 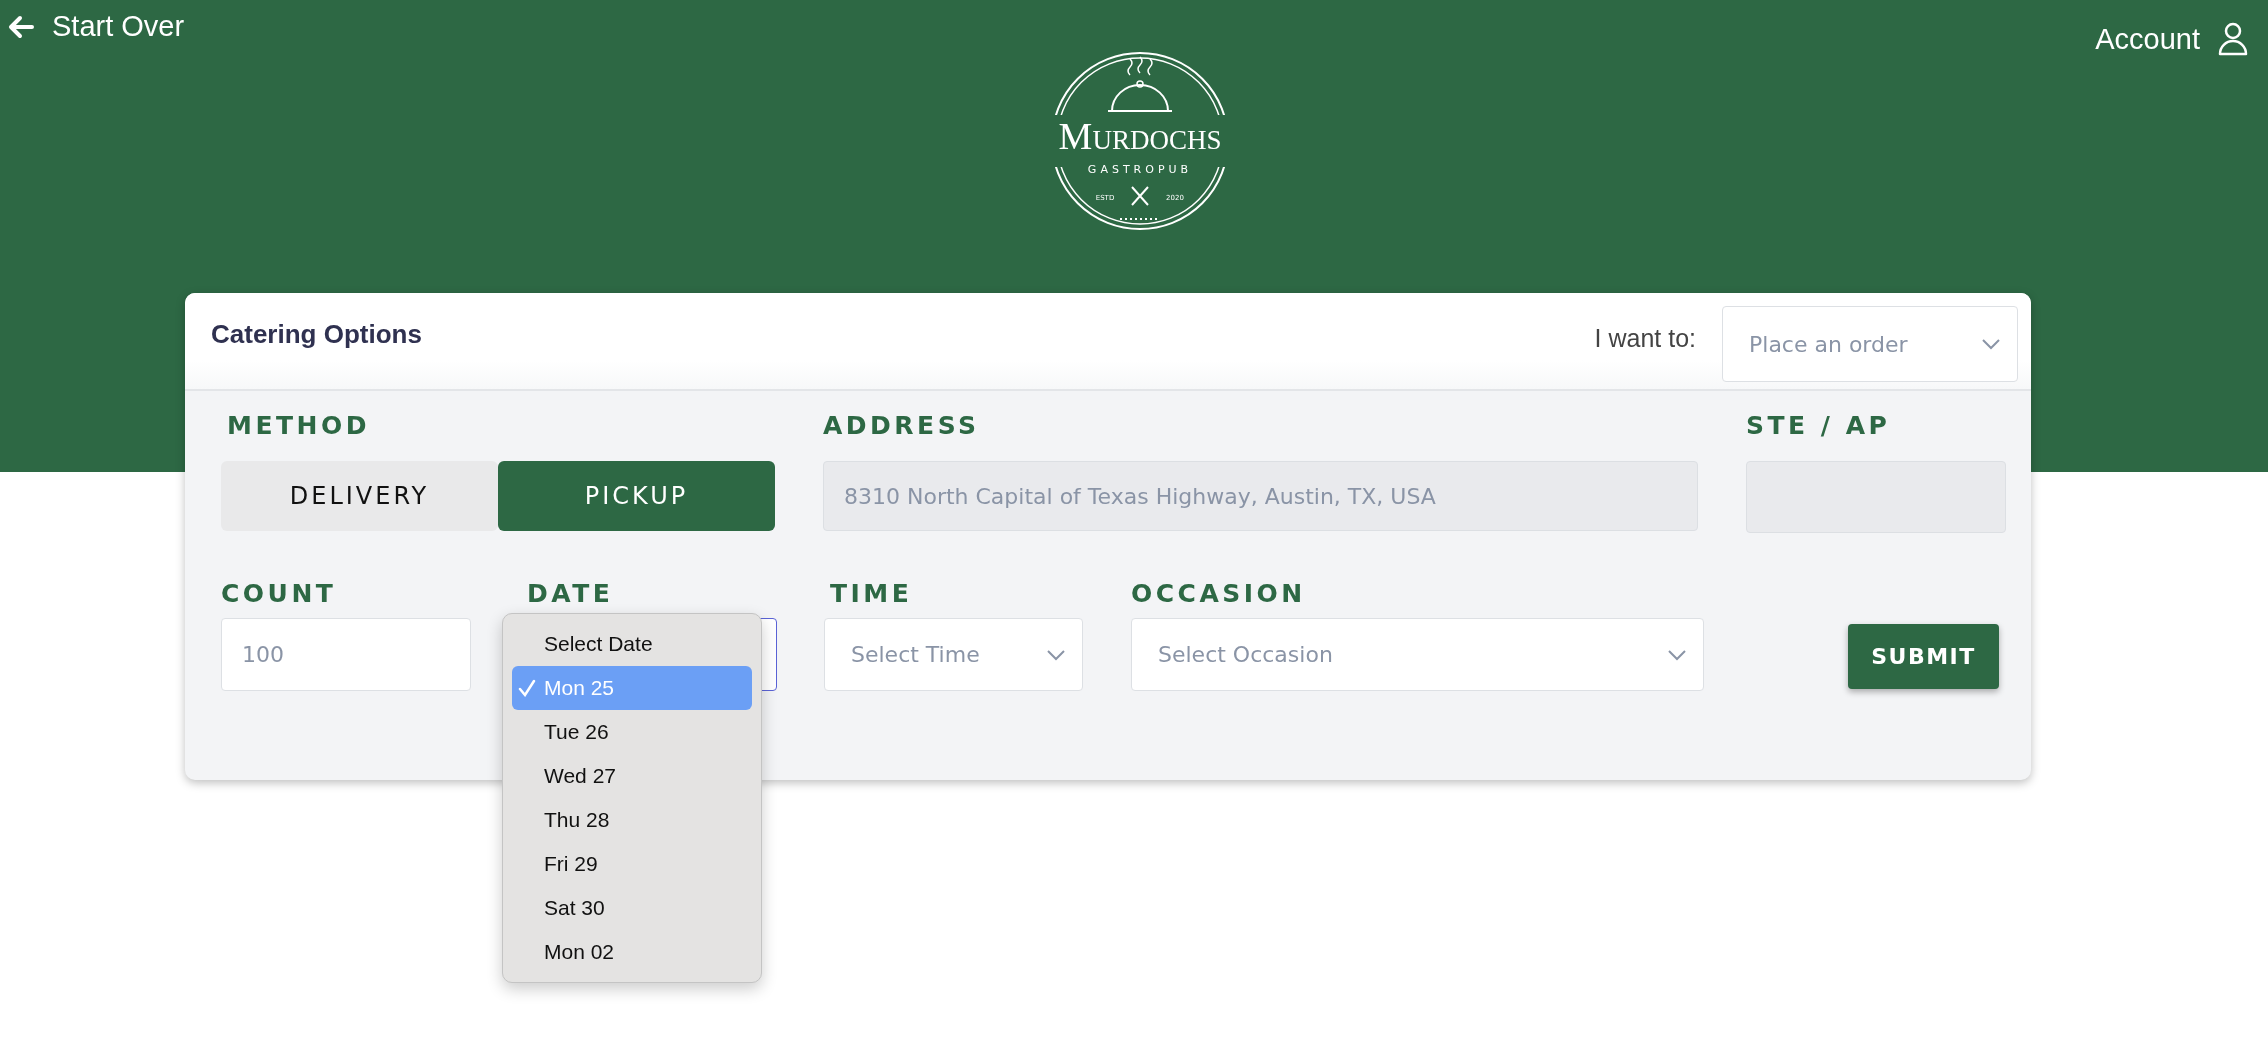 What do you see at coordinates (632, 864) in the screenshot?
I see `date-option: Fri 29` at bounding box center [632, 864].